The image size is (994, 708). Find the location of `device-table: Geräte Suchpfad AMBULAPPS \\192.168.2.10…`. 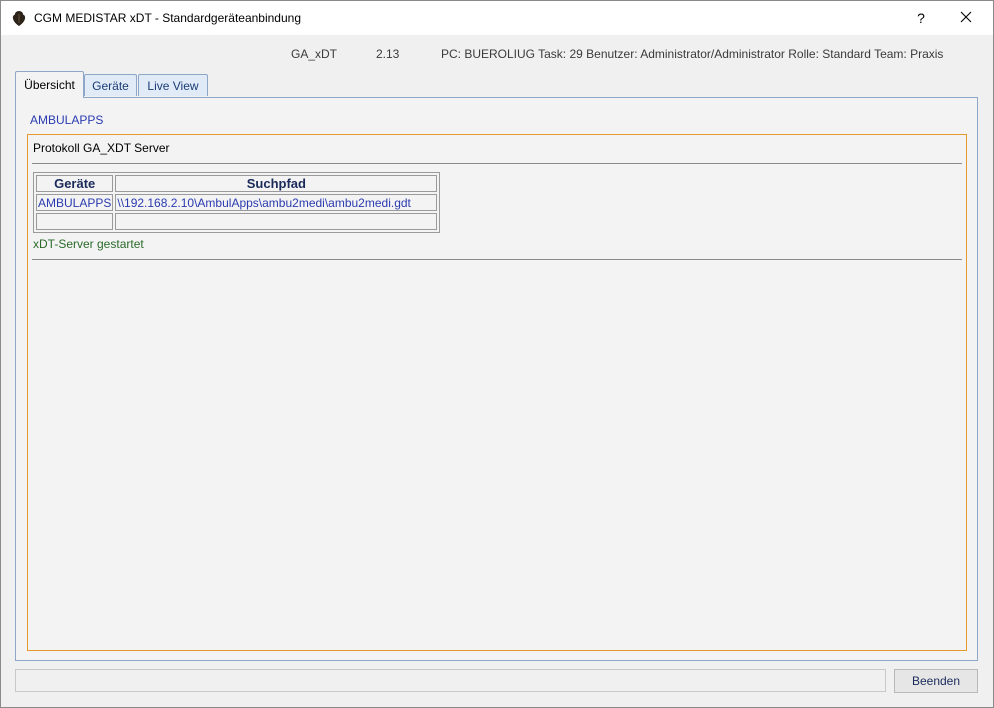

device-table: Geräte Suchpfad AMBULAPPS \\192.168.2.10… is located at coordinates (237, 202).